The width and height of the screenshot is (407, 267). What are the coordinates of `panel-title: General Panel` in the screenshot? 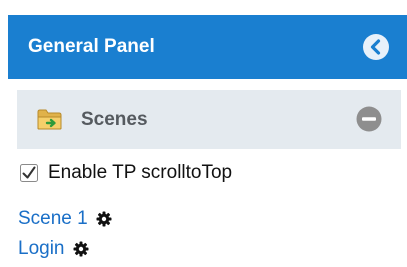 It's located at (91, 46).